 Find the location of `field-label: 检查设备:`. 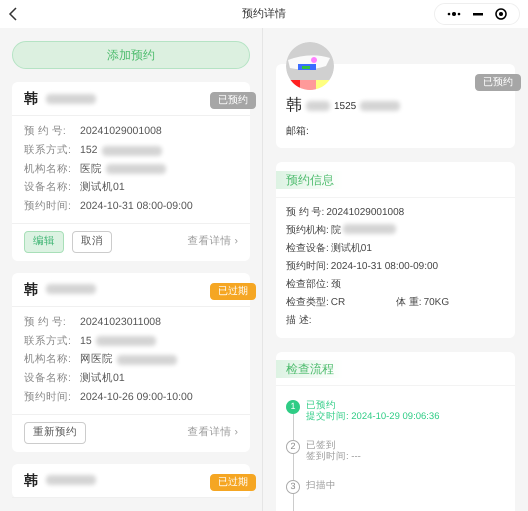

field-label: 检查设备: is located at coordinates (307, 249).